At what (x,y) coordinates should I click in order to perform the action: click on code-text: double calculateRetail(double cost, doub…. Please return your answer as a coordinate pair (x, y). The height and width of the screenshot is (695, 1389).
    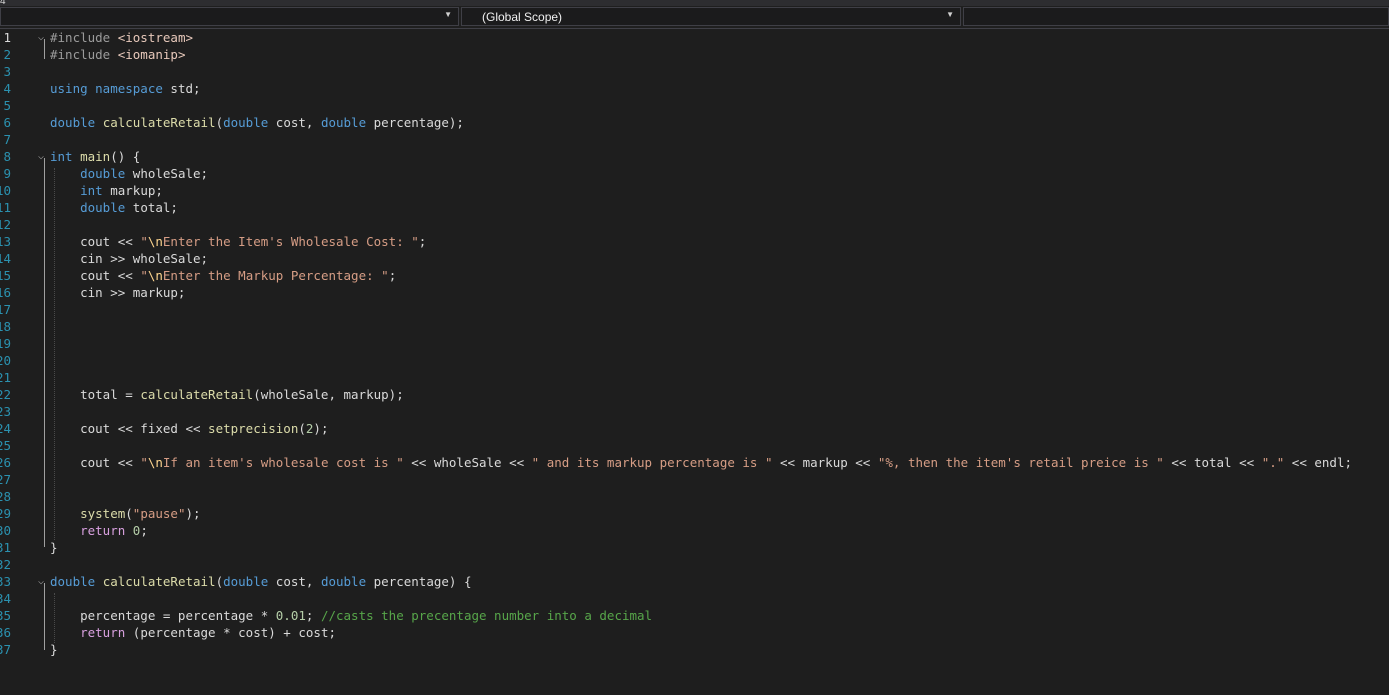
    Looking at the image, I should click on (260, 581).